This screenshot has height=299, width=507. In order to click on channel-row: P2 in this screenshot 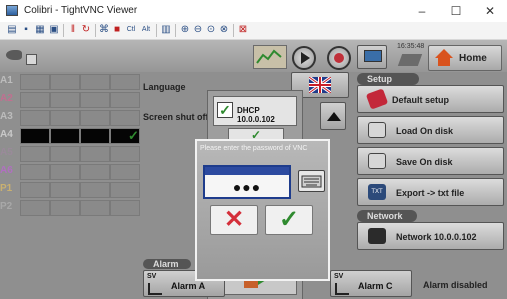, I will do `click(70, 208)`.